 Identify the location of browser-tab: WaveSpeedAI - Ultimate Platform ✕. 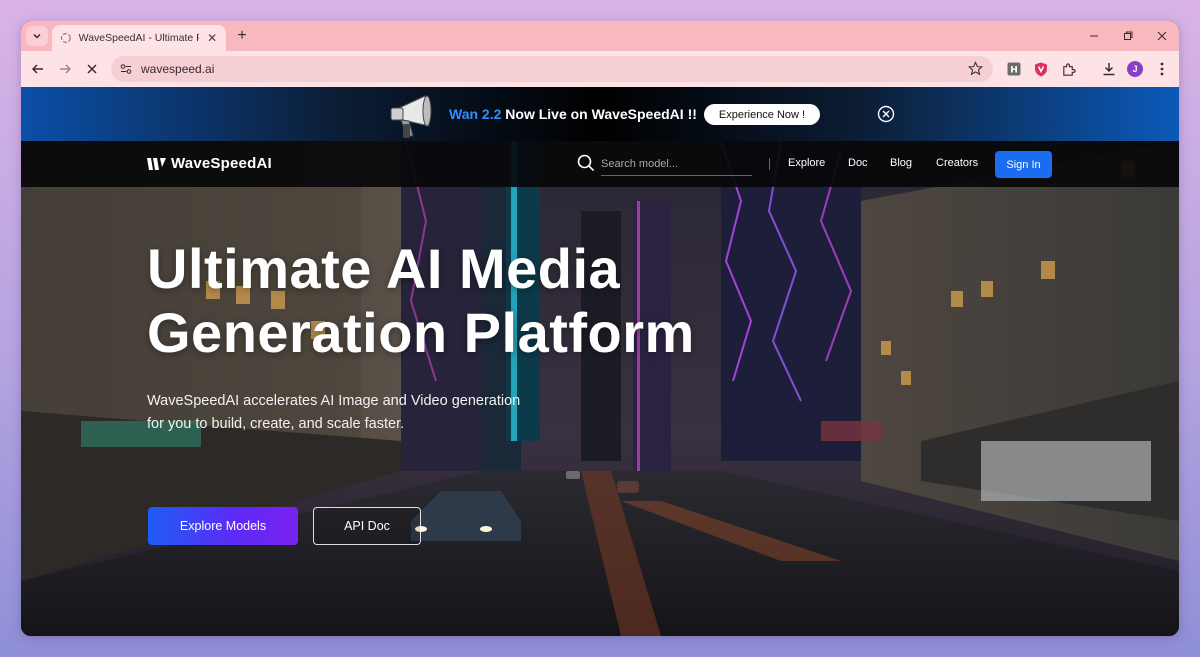
(139, 38).